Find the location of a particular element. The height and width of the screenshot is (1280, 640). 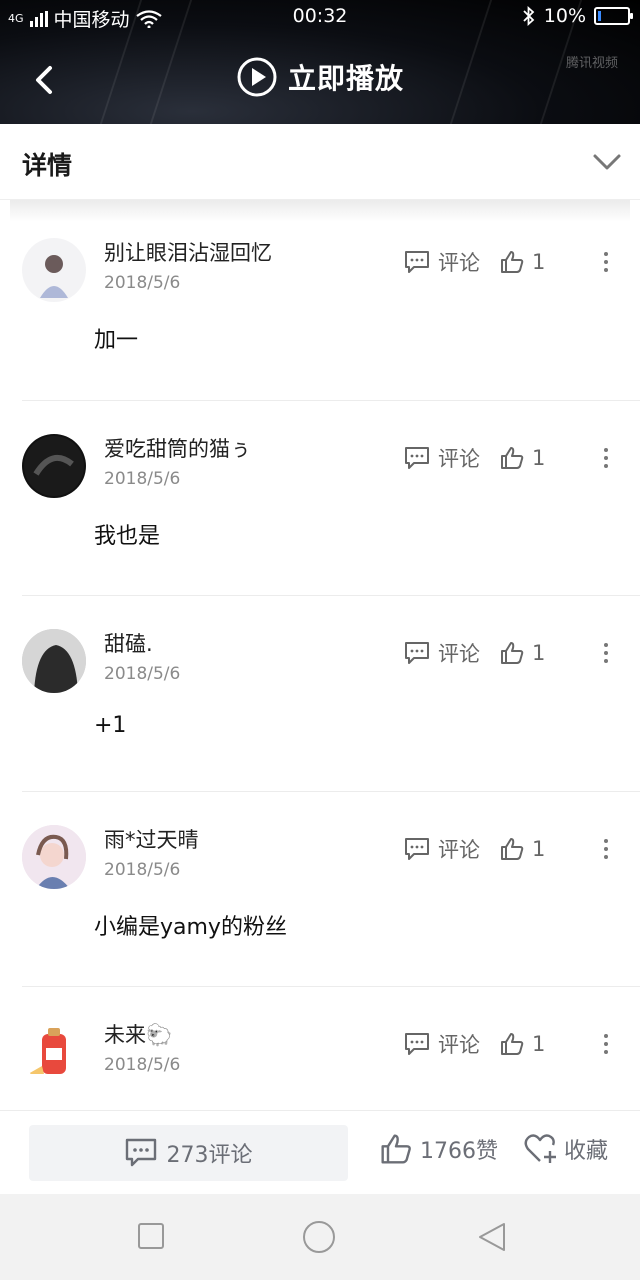

details-bar: 详情 is located at coordinates (320, 162).